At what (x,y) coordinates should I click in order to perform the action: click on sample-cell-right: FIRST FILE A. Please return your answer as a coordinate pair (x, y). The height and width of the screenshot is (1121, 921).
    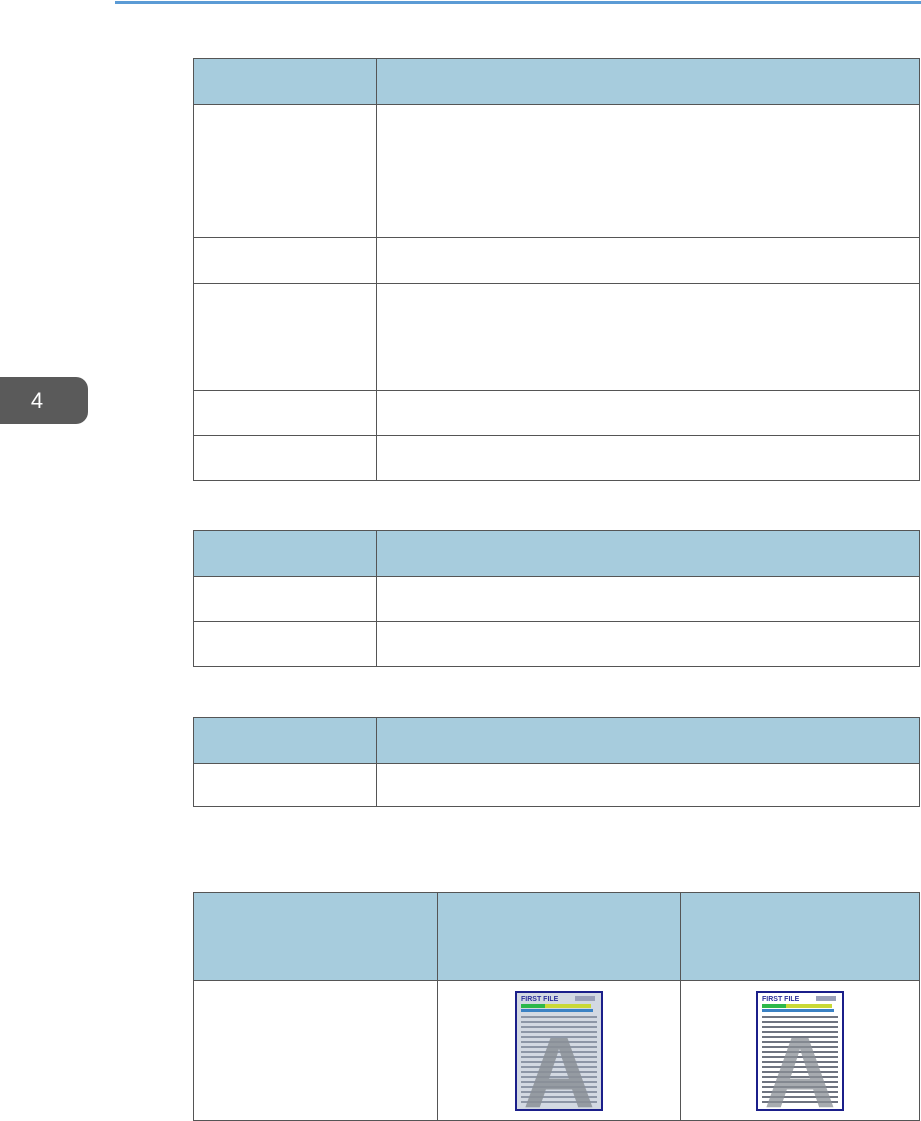
    Looking at the image, I should click on (800, 1050).